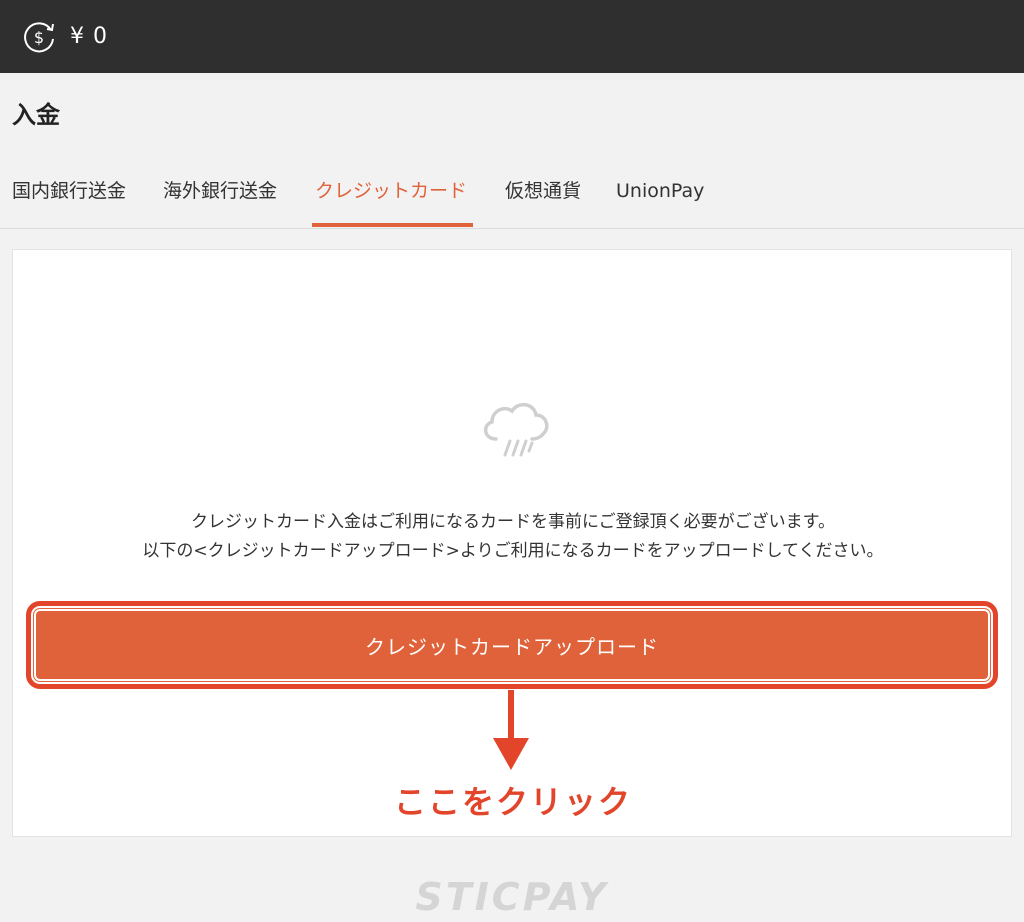 This screenshot has width=1024, height=922. I want to click on tab-crypto: 仮想通貨, so click(543, 191).